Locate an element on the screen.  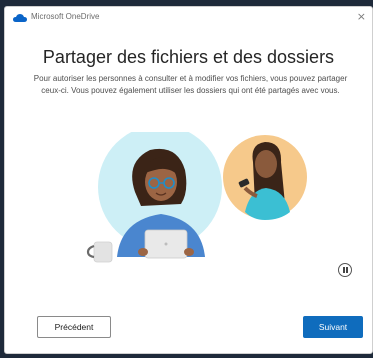
page-title: Partager des fichiers et des dossiers is located at coordinates (188, 57).